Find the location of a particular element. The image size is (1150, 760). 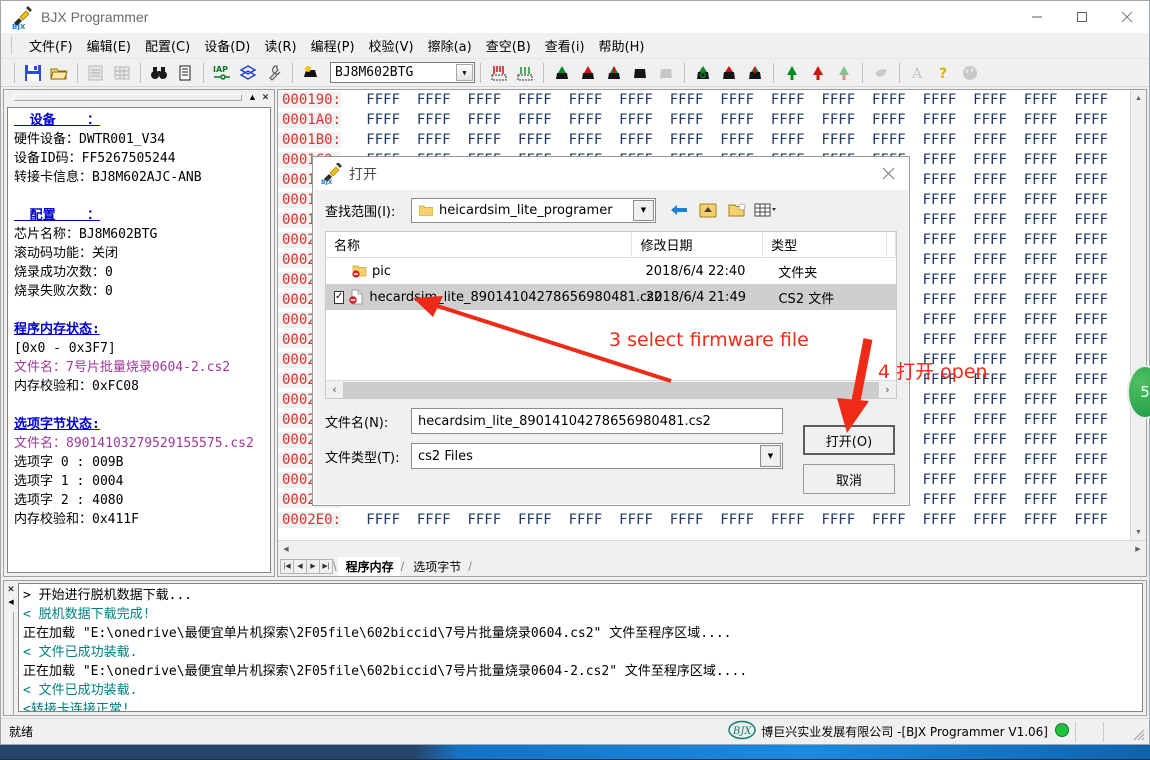

upload-from-device-icon is located at coordinates (525, 73).